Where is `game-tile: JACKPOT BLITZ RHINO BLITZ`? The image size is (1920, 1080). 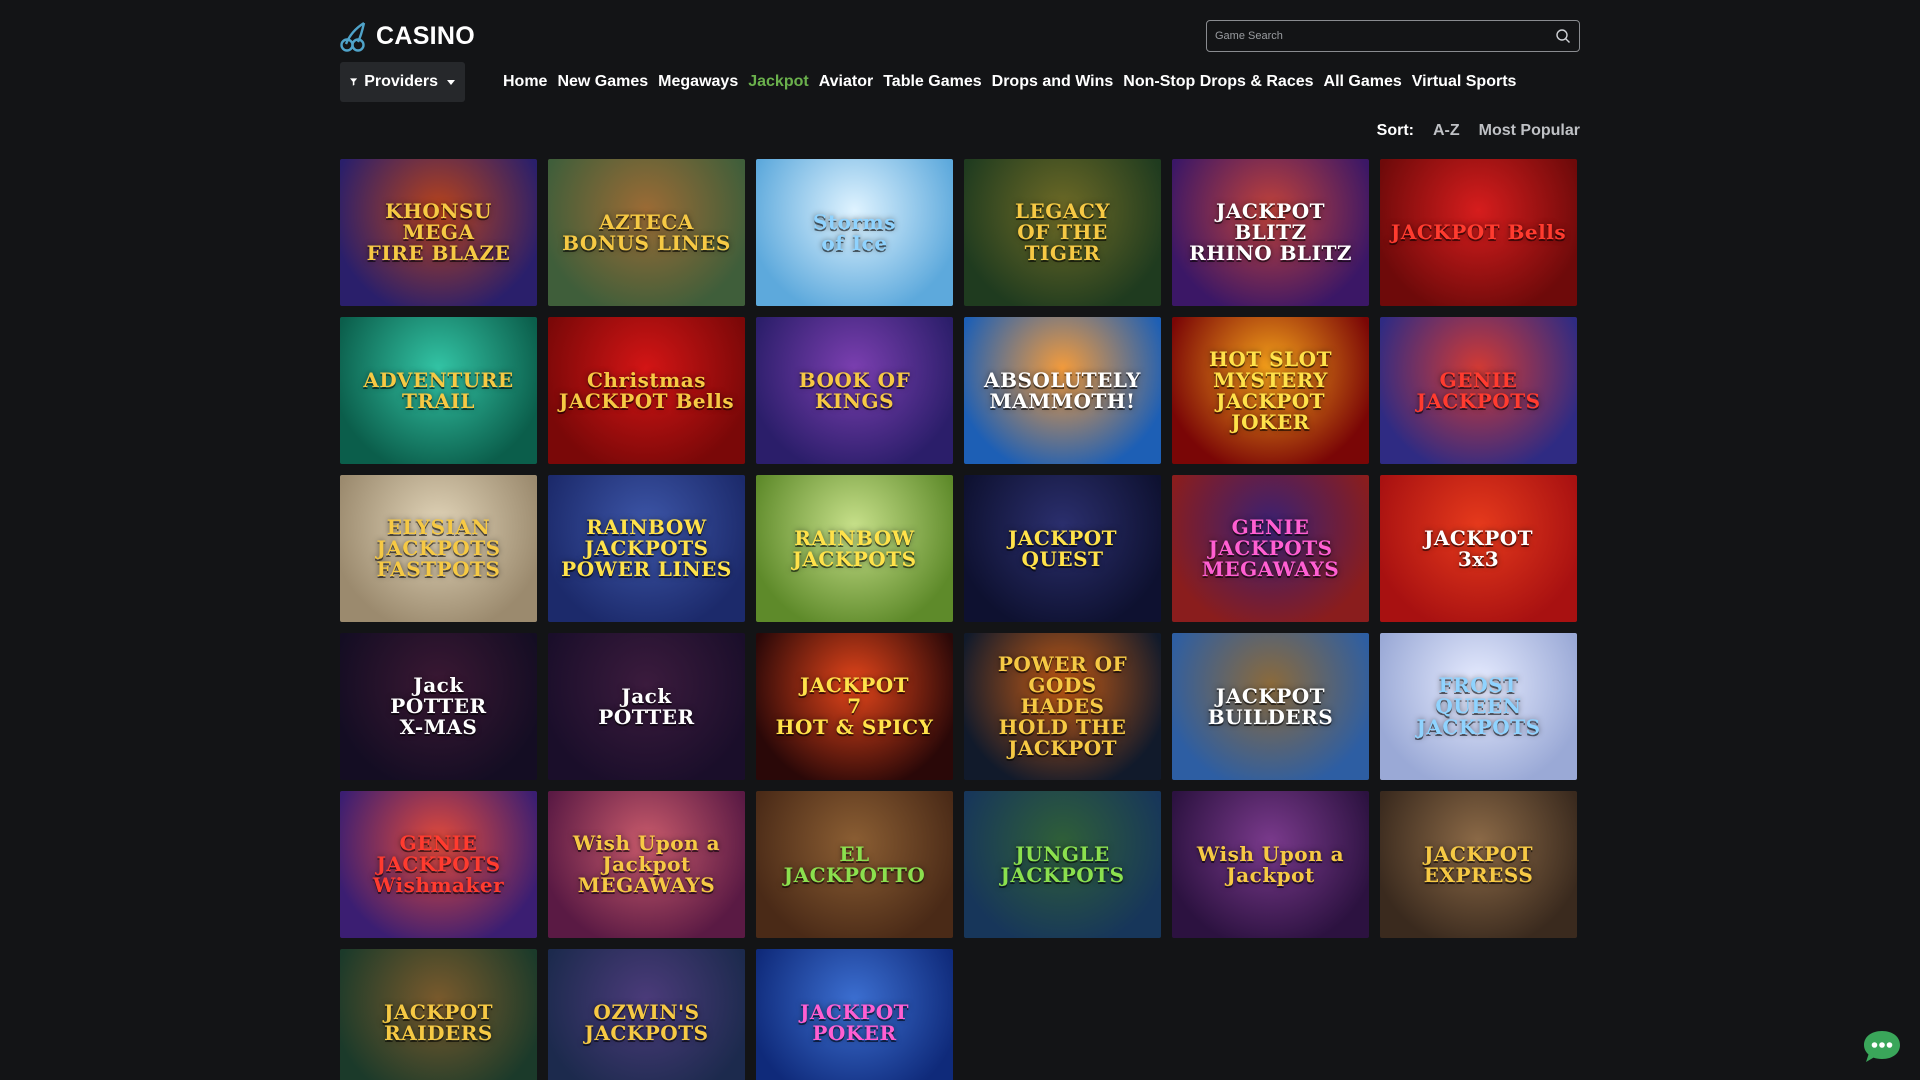 game-tile: JACKPOT BLITZ RHINO BLITZ is located at coordinates (1270, 232).